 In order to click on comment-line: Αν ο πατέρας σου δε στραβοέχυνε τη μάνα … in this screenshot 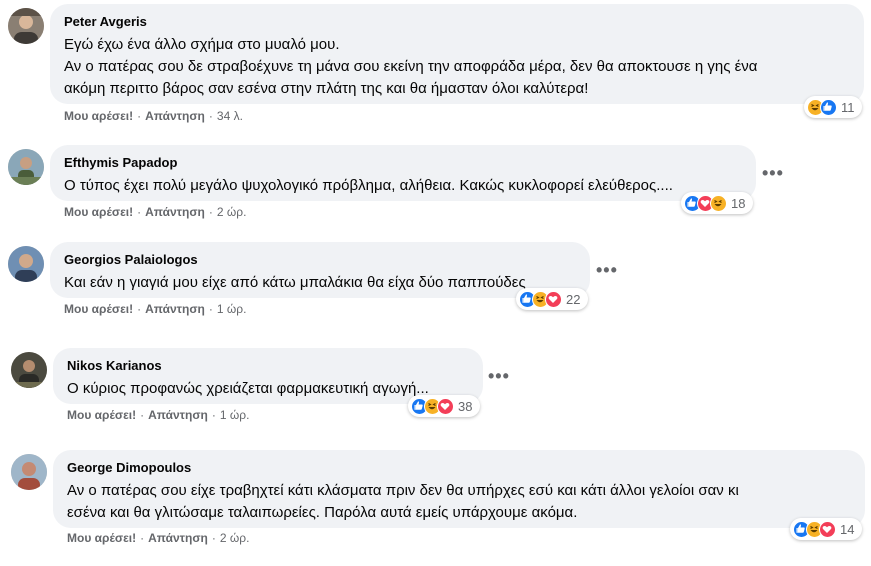, I will do `click(411, 66)`.